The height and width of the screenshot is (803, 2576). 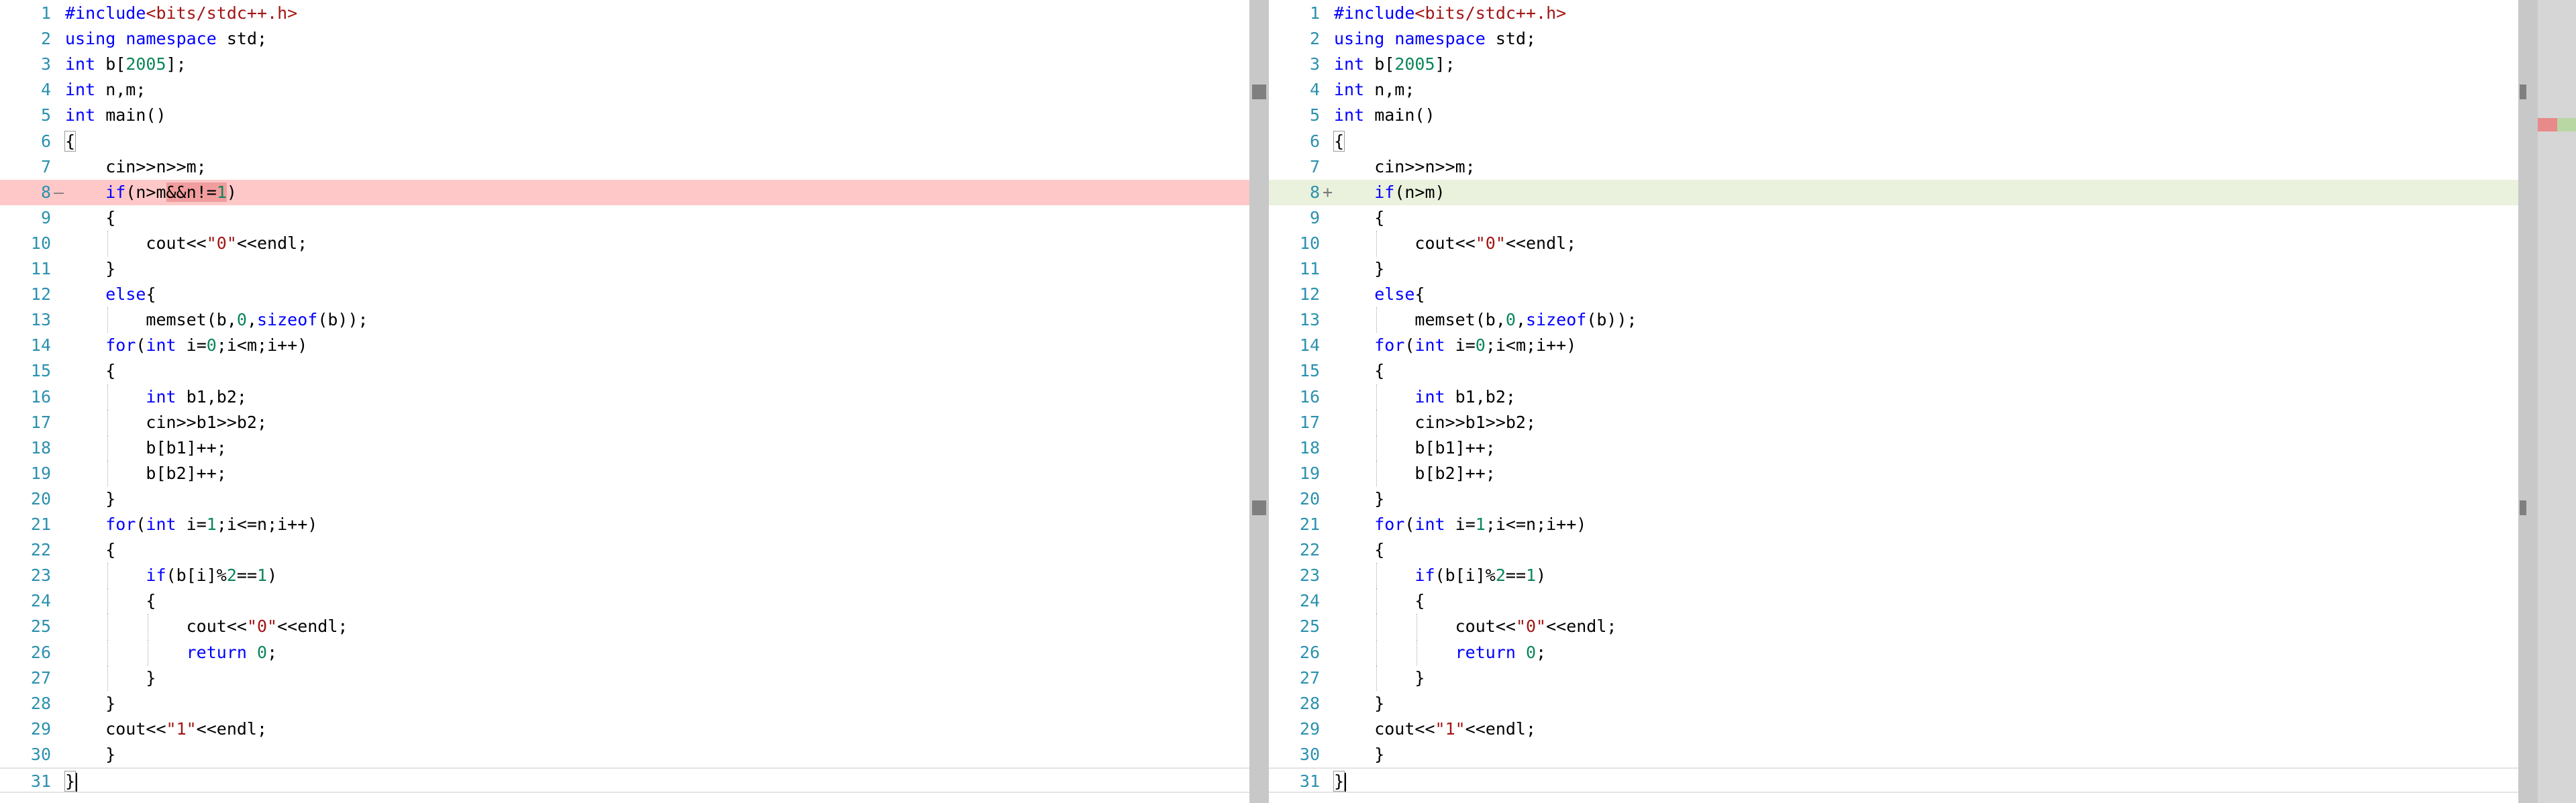 I want to click on code-text: for(int i=0;i<m;i++), so click(x=1475, y=345).